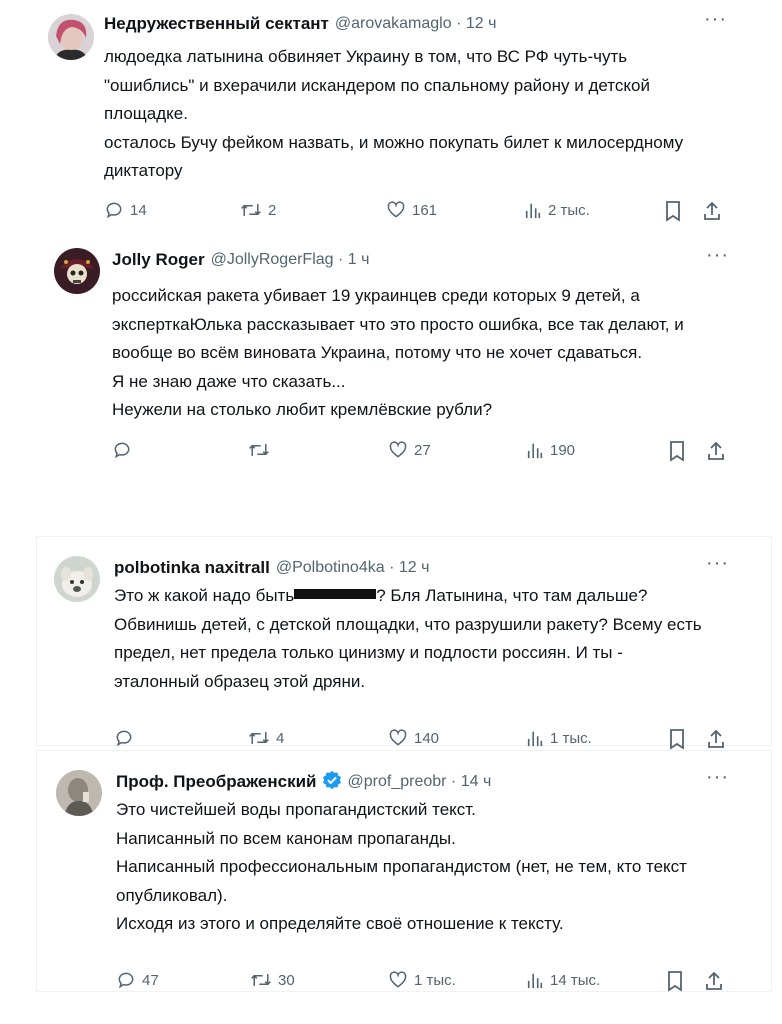  I want to click on author-name: Проф. Преображенский, so click(216, 782).